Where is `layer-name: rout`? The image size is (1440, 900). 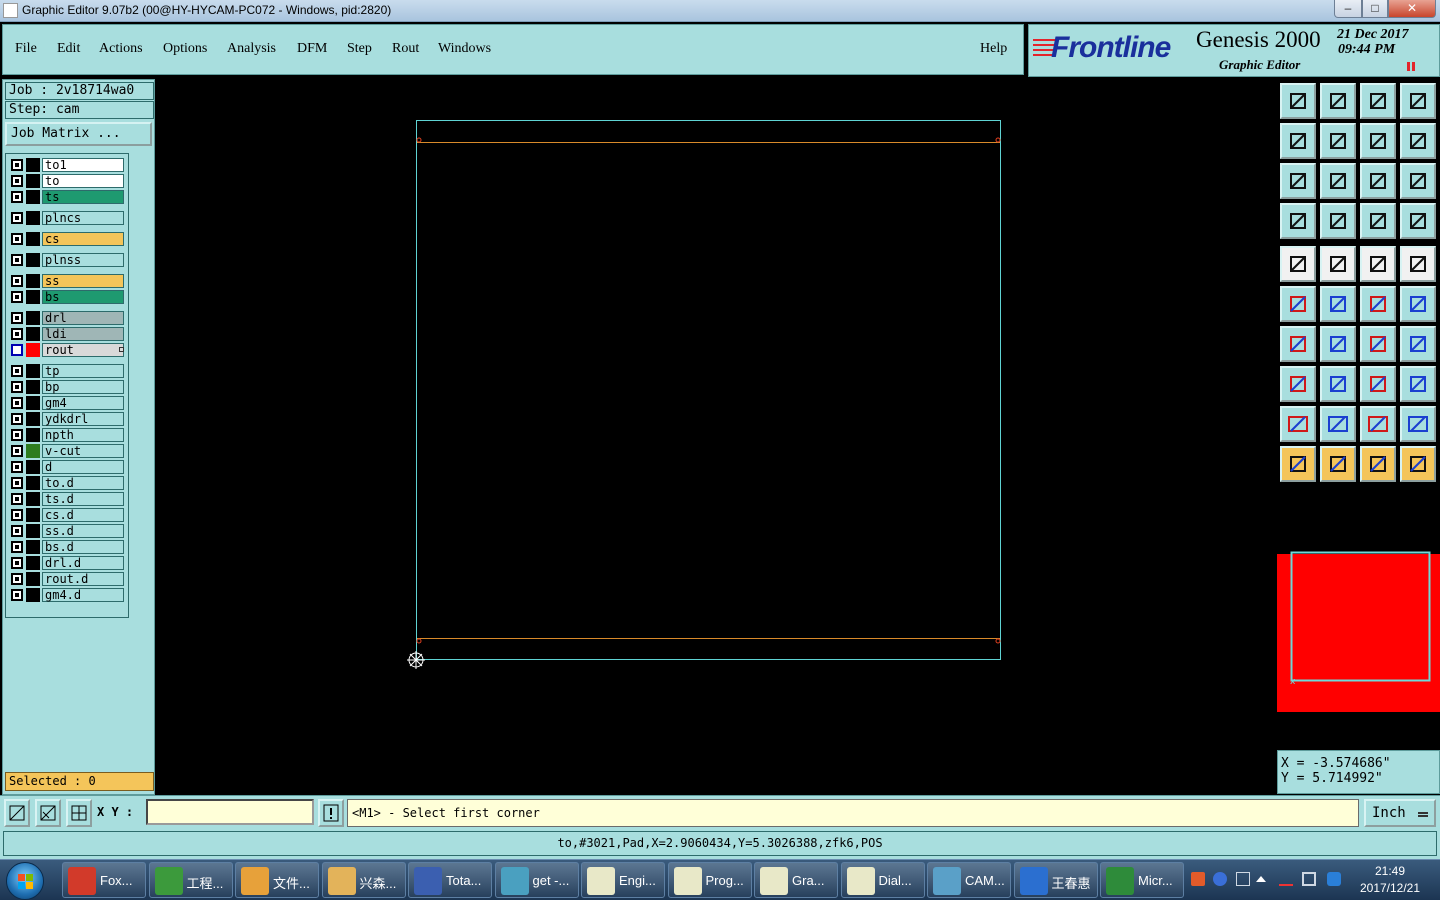 layer-name: rout is located at coordinates (83, 350).